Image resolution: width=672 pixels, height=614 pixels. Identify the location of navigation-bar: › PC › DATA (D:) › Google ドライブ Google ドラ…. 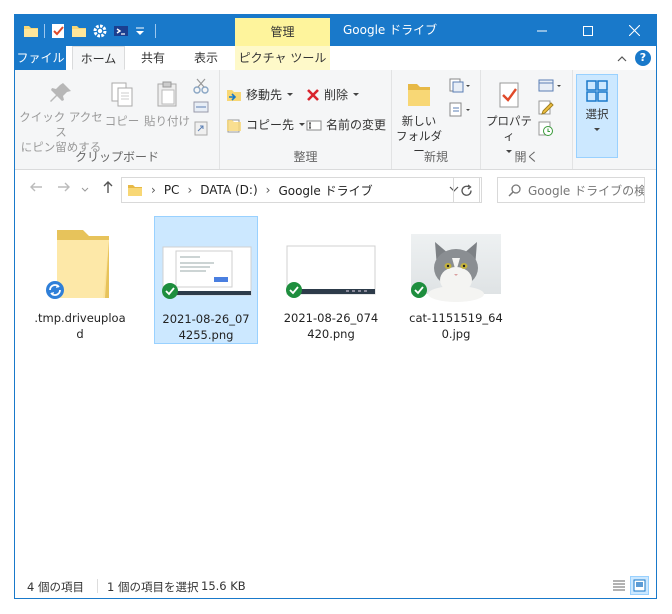
(335, 190).